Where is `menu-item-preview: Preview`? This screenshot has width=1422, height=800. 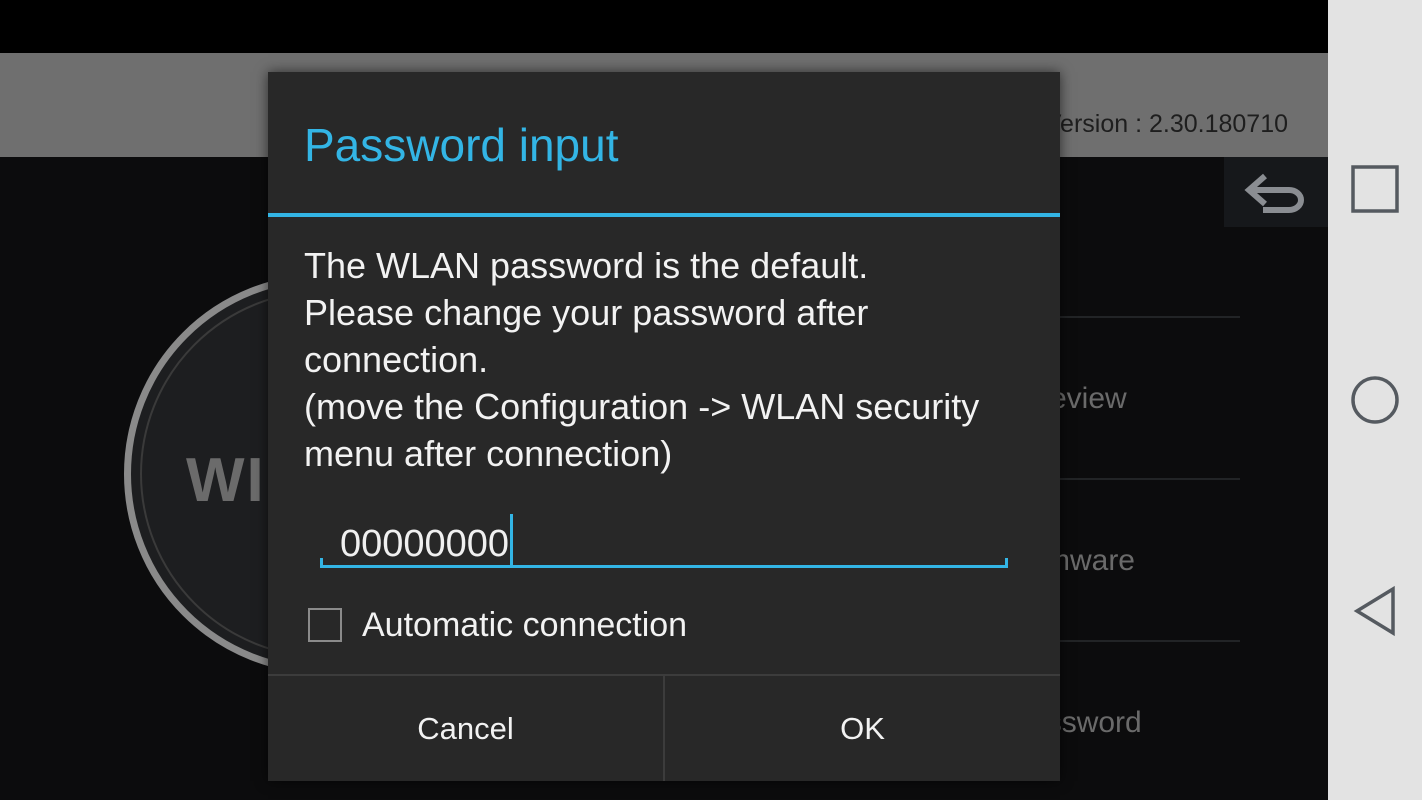
menu-item-preview: Preview is located at coordinates (1130, 399).